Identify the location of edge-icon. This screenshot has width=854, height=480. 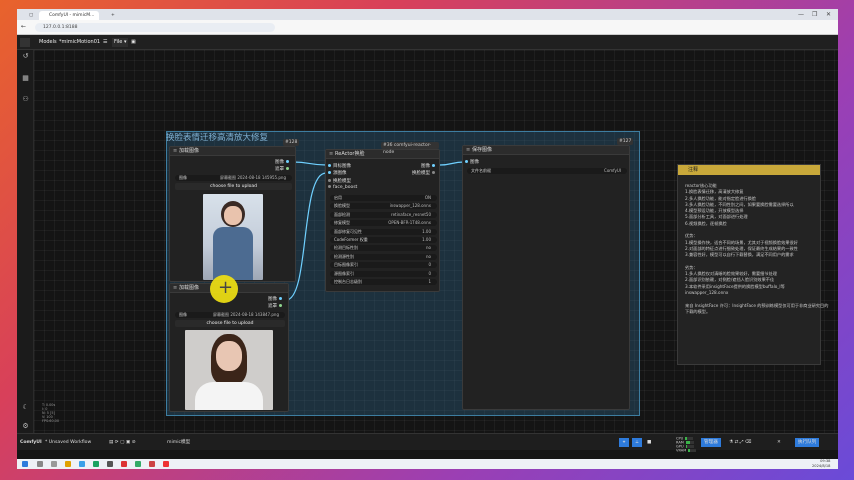
(82, 464).